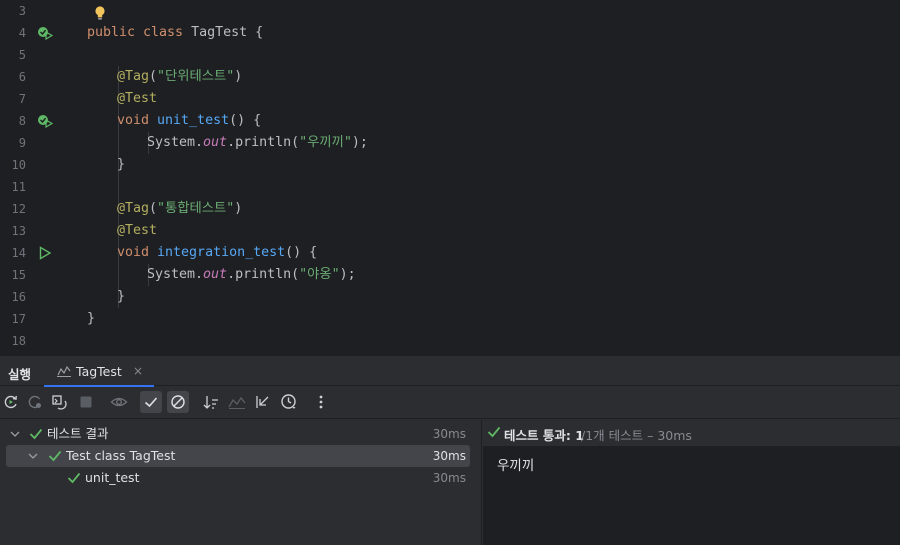 The height and width of the screenshot is (545, 900). What do you see at coordinates (238, 434) in the screenshot?
I see `tree-row-test-results: 테스트 결과 30ms` at bounding box center [238, 434].